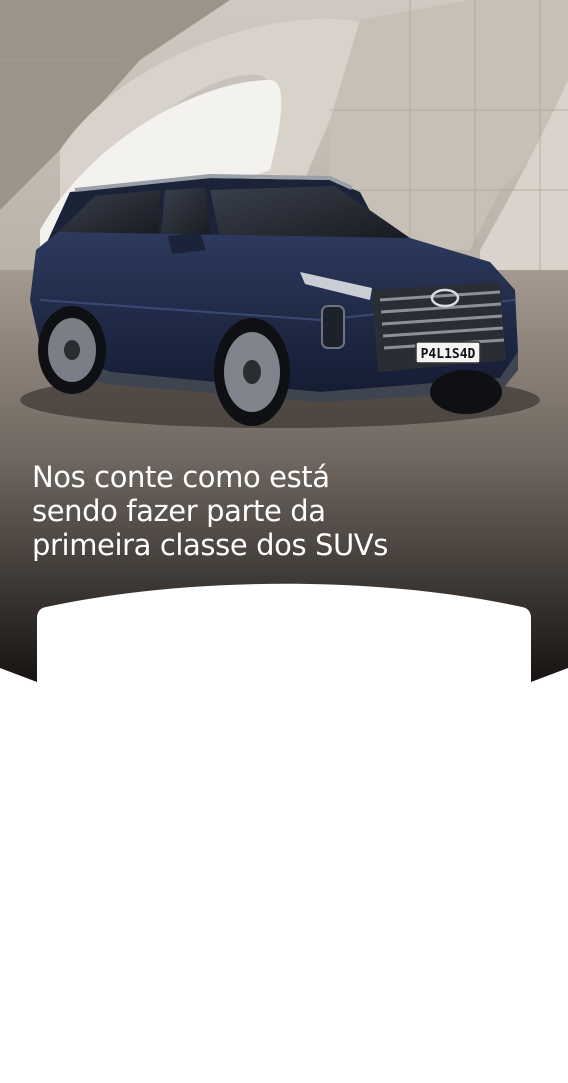  Describe the element at coordinates (284, 636) in the screenshot. I see `survey-card-top` at that location.